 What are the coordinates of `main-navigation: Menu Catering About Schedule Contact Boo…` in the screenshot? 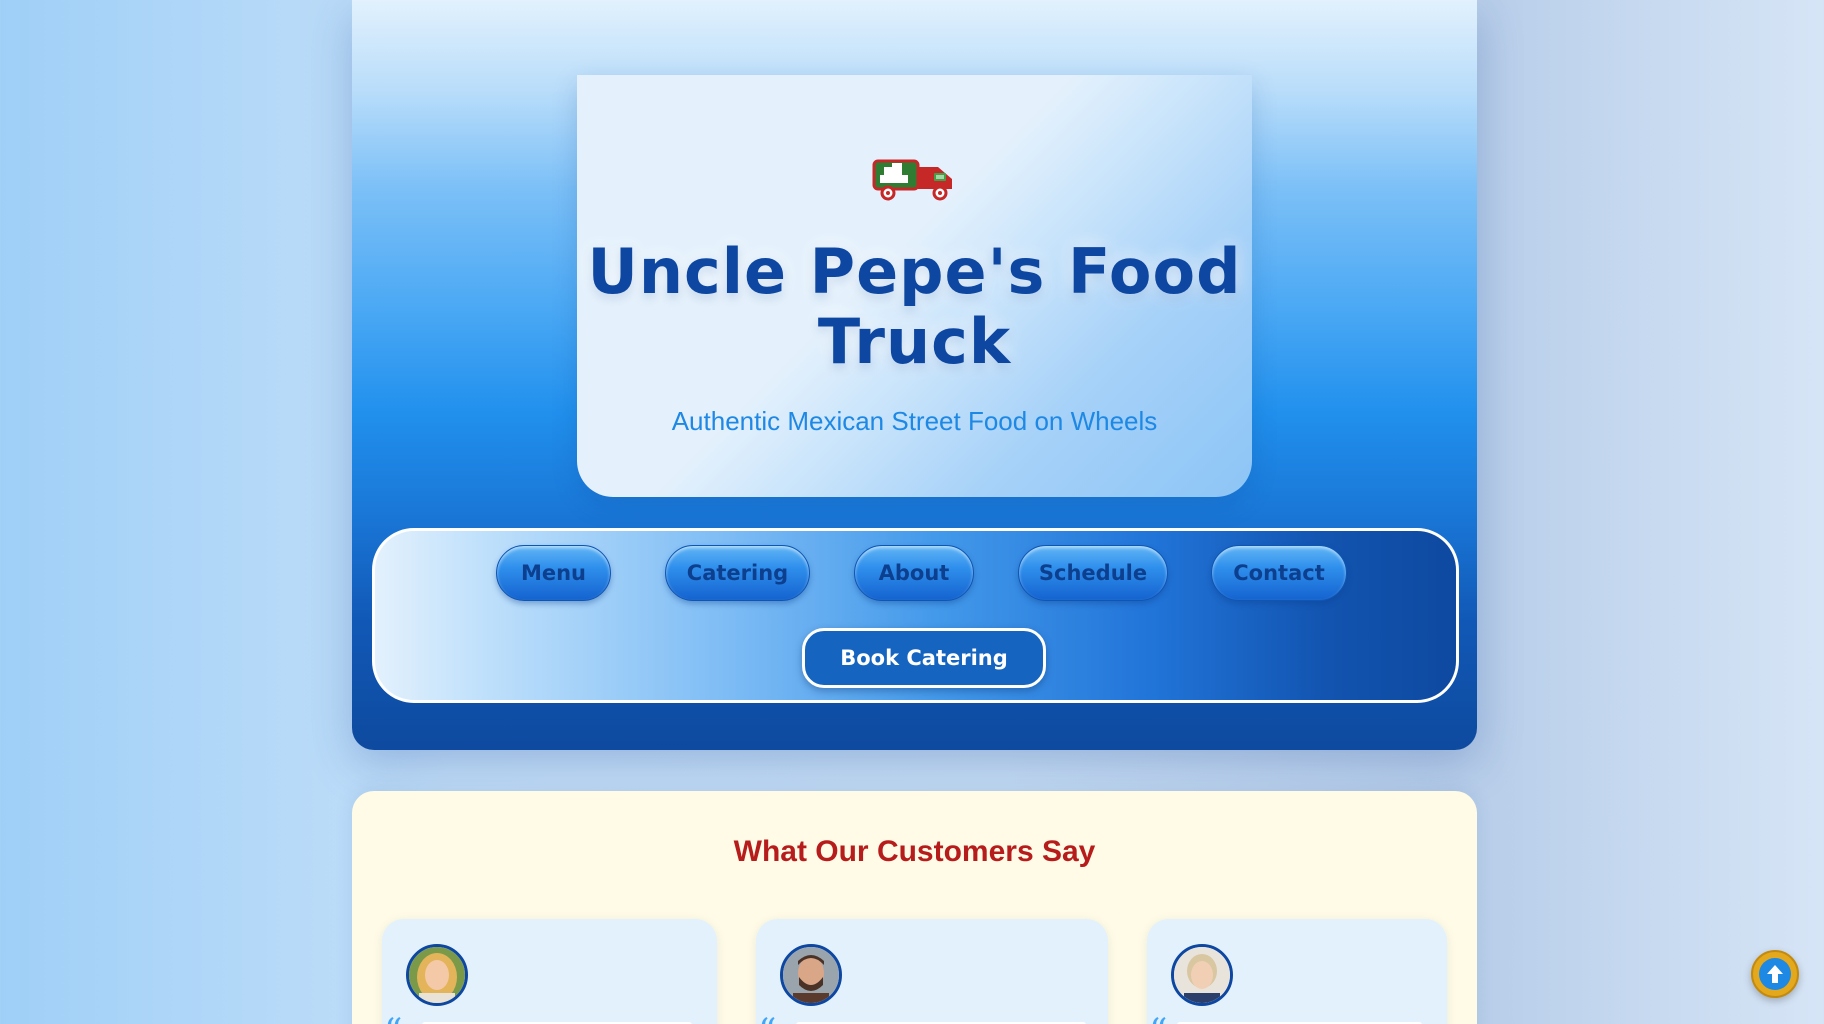 It's located at (915, 615).